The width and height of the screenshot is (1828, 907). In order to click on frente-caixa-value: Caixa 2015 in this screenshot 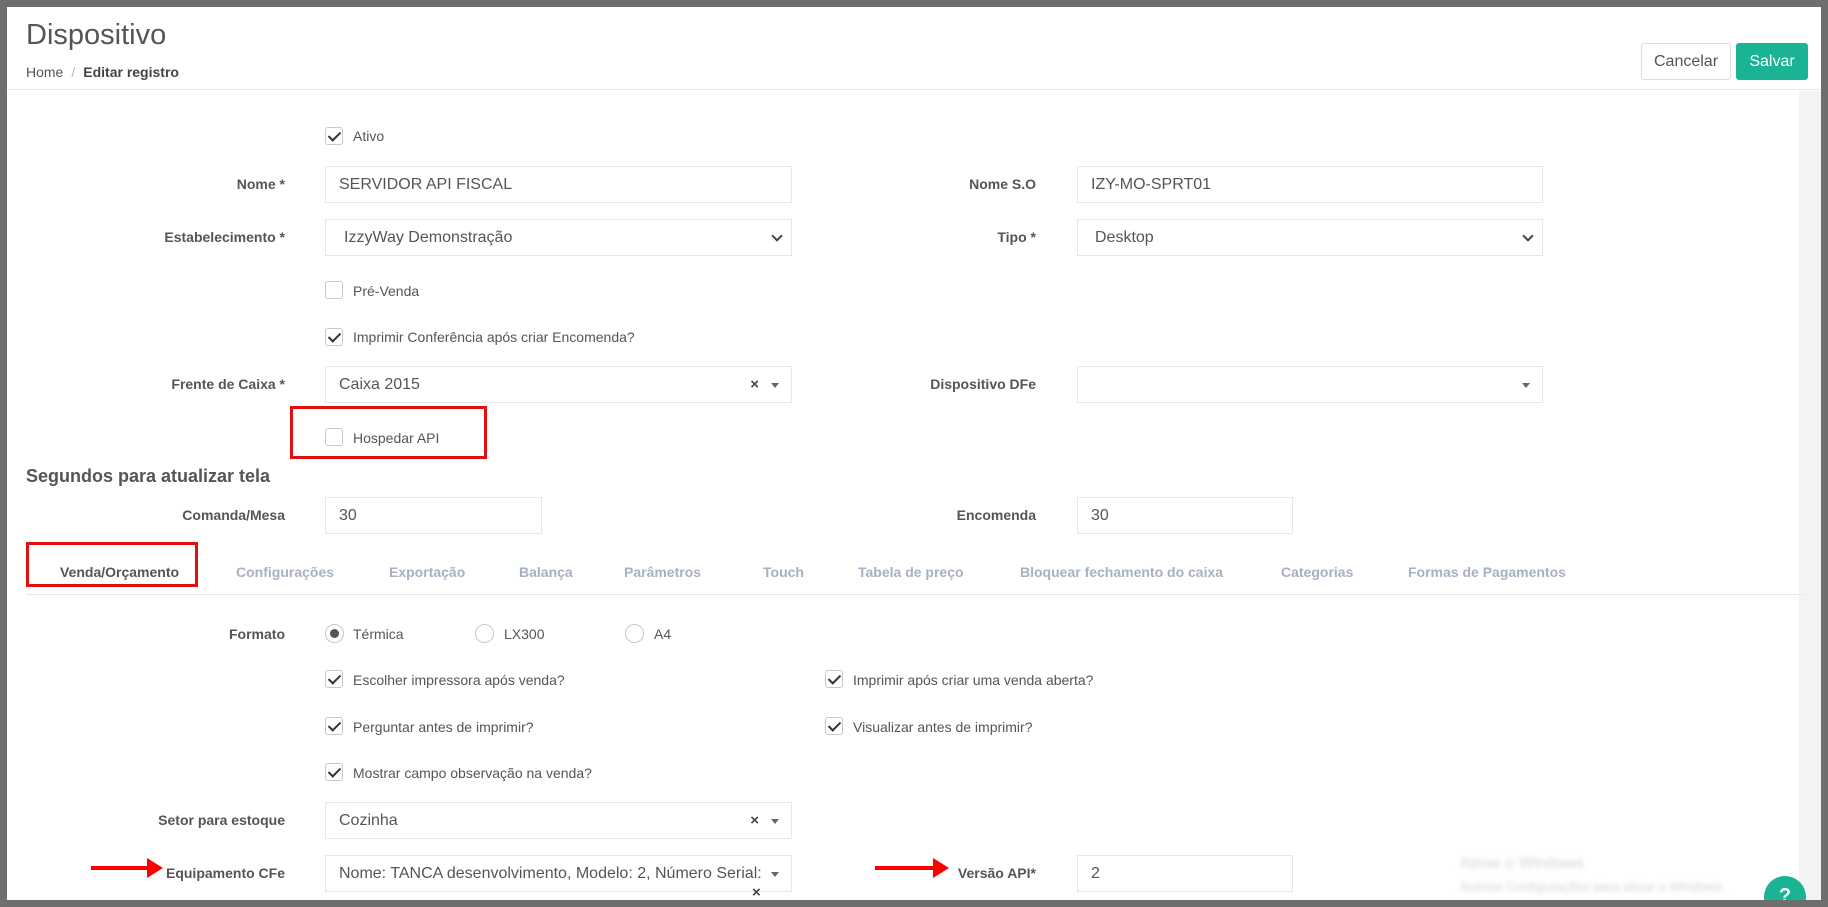, I will do `click(379, 384)`.